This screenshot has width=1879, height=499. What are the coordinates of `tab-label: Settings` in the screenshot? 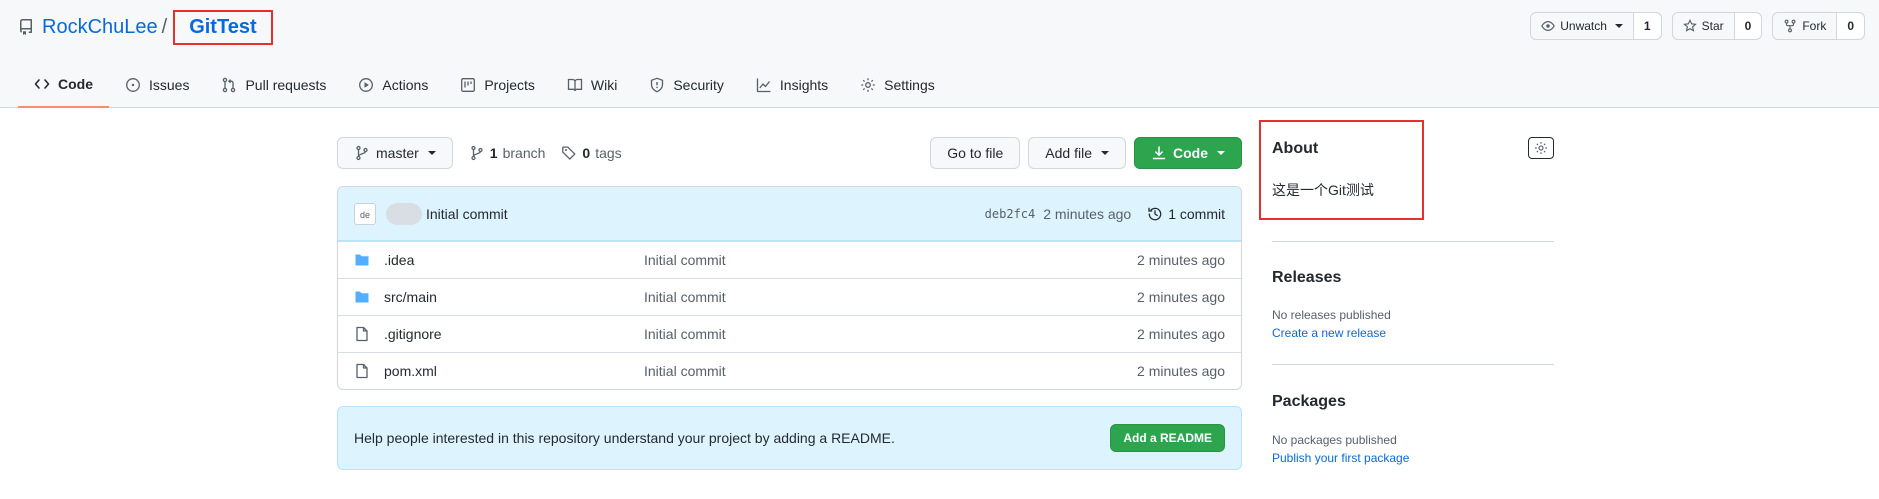 It's located at (909, 85).